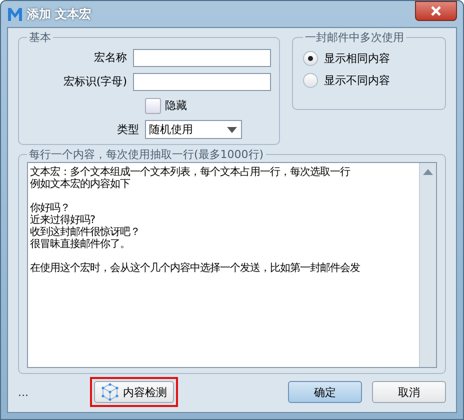 The image size is (464, 420). Describe the element at coordinates (134, 392) in the screenshot. I see `content-check-button: 内容检测` at that location.